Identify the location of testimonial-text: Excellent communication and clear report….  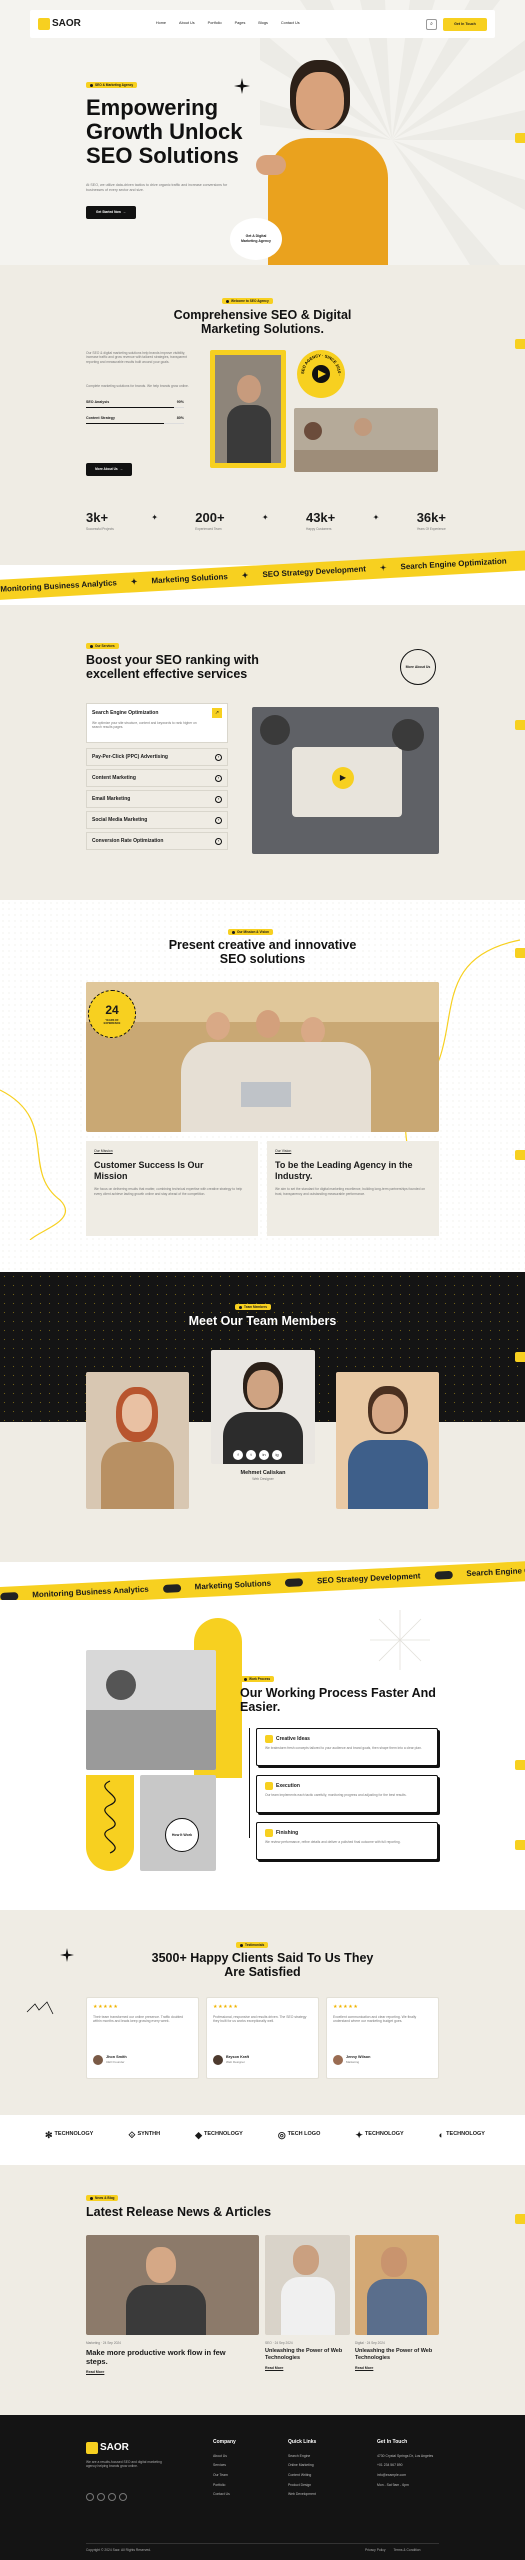
(375, 2019).